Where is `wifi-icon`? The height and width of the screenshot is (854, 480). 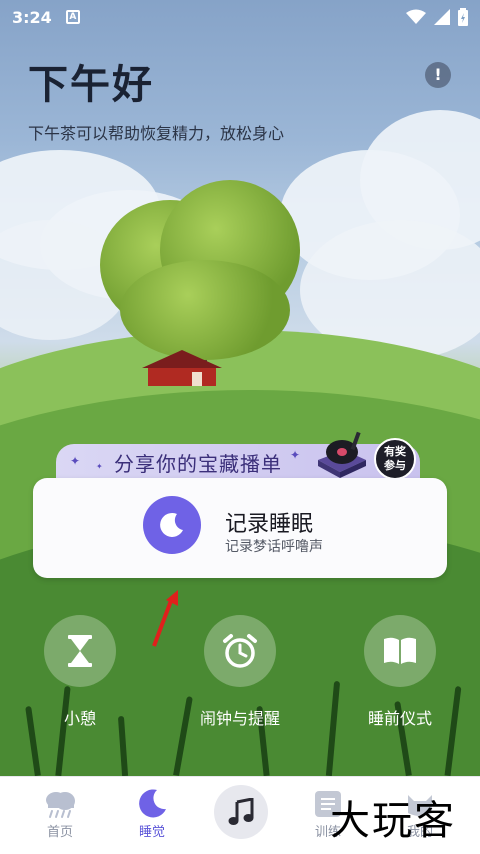 wifi-icon is located at coordinates (416, 16).